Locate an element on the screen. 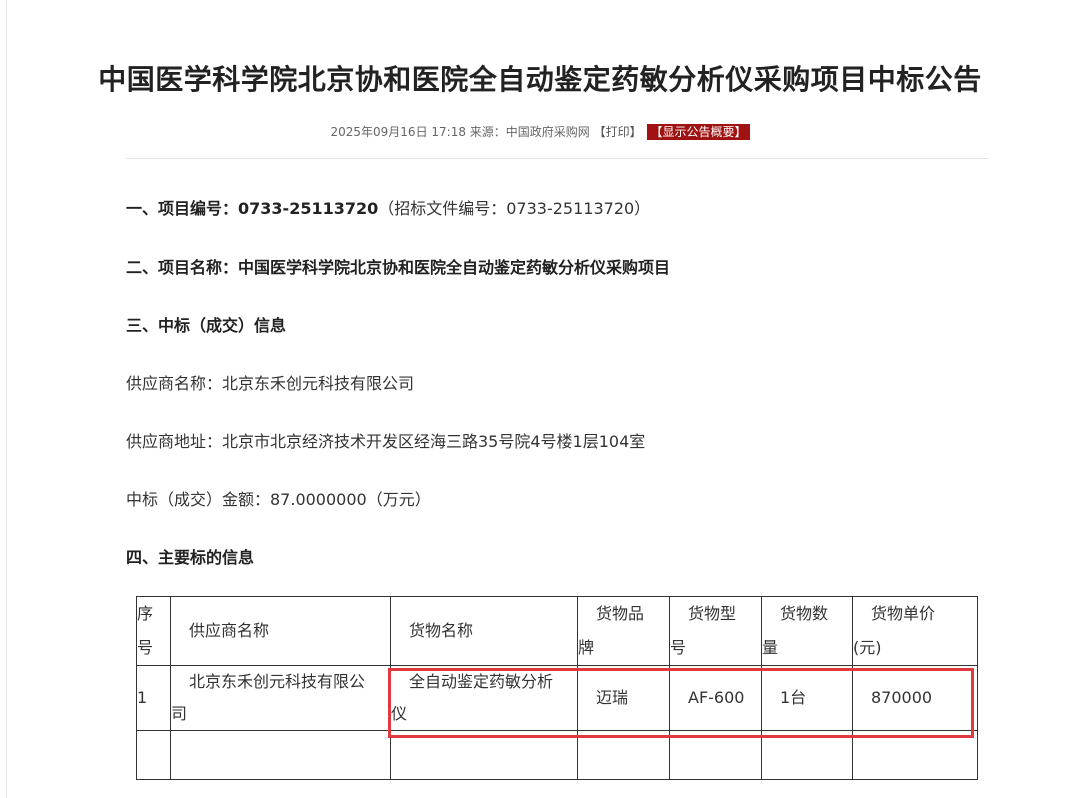 The image size is (1080, 798). table-header-row: 序号 供应商名称 货物名称 货物品牌 货物型号 货物数量 货物单价 (元) is located at coordinates (557, 631).